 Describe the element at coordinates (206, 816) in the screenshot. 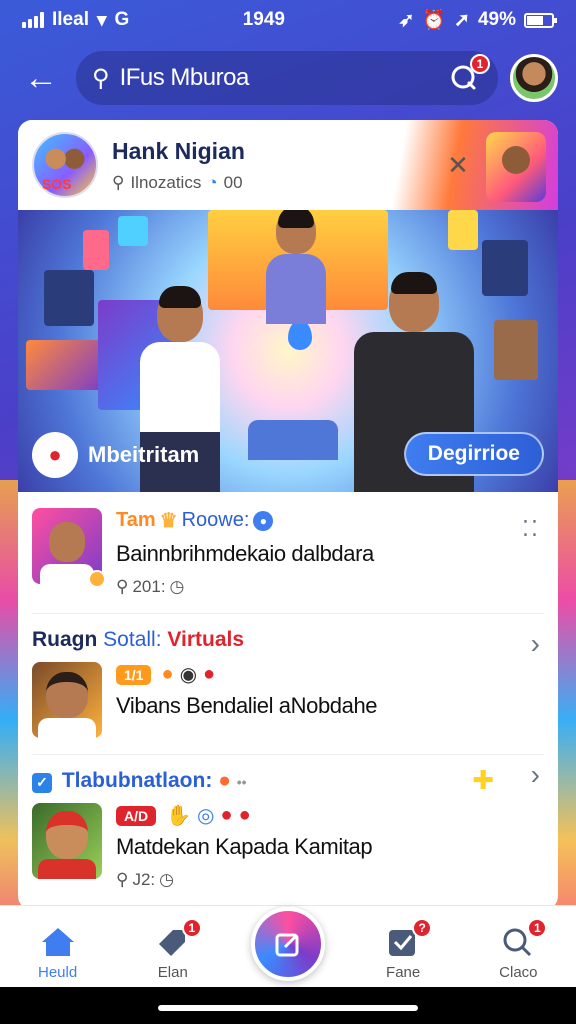

I see `target-icon: ◎` at that location.